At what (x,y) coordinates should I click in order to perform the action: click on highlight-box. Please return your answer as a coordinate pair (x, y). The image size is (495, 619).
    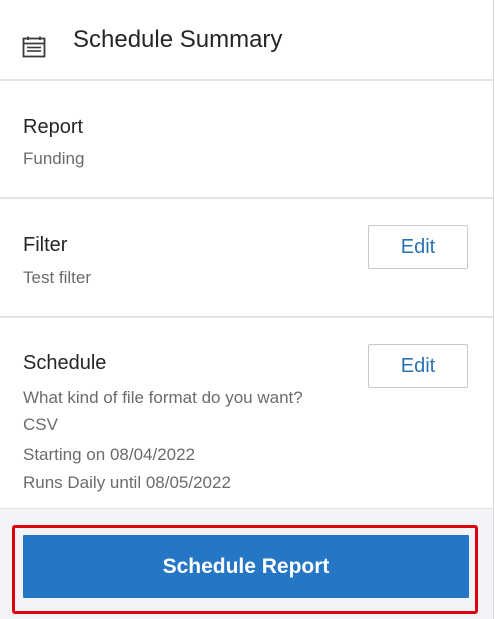
    Looking at the image, I should click on (245, 569).